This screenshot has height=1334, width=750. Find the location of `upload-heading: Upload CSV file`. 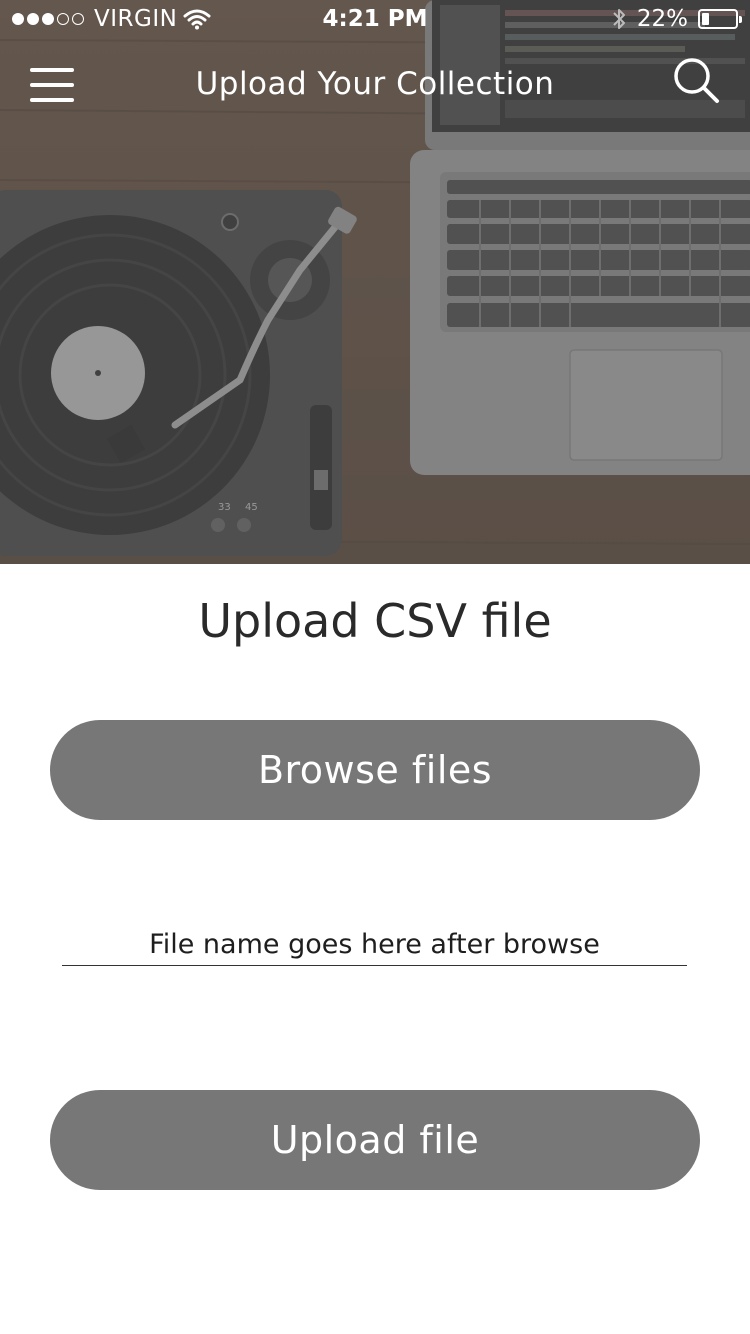

upload-heading: Upload CSV file is located at coordinates (375, 621).